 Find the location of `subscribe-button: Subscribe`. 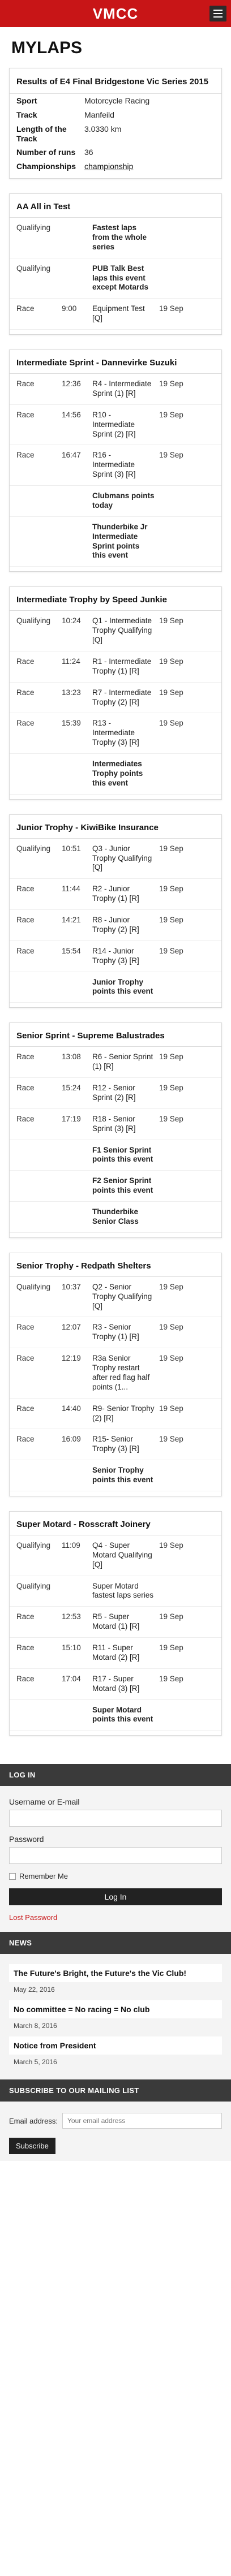

subscribe-button: Subscribe is located at coordinates (32, 2146).